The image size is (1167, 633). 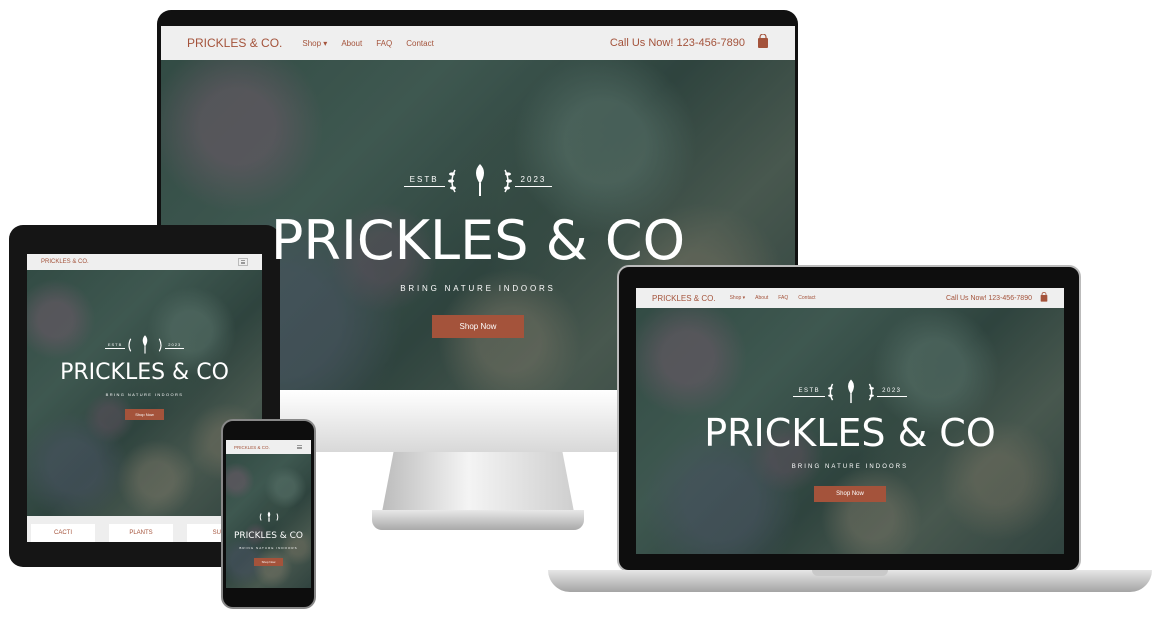 I want to click on desktop-estb-row: ESTB 2023, so click(x=478, y=181).